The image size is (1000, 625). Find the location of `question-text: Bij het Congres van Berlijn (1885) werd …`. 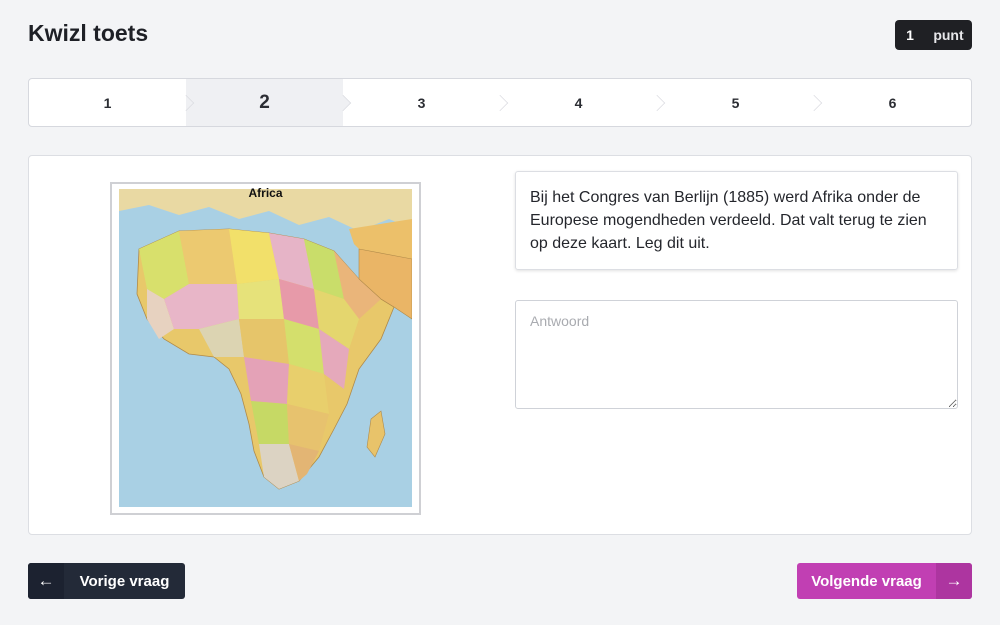

question-text: Bij het Congres van Berlijn (1885) werd … is located at coordinates (736, 220).